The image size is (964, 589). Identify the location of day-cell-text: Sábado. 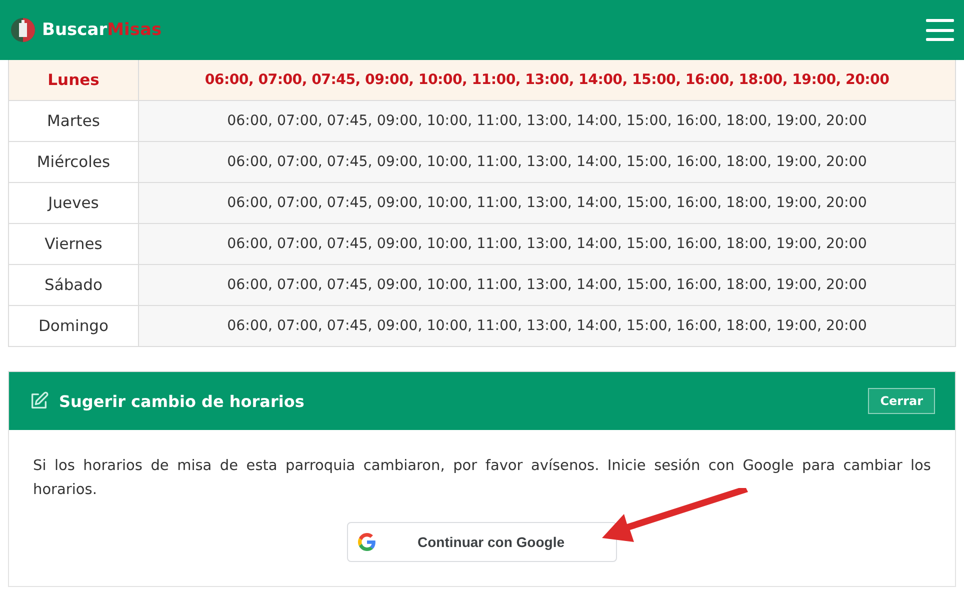
(74, 285).